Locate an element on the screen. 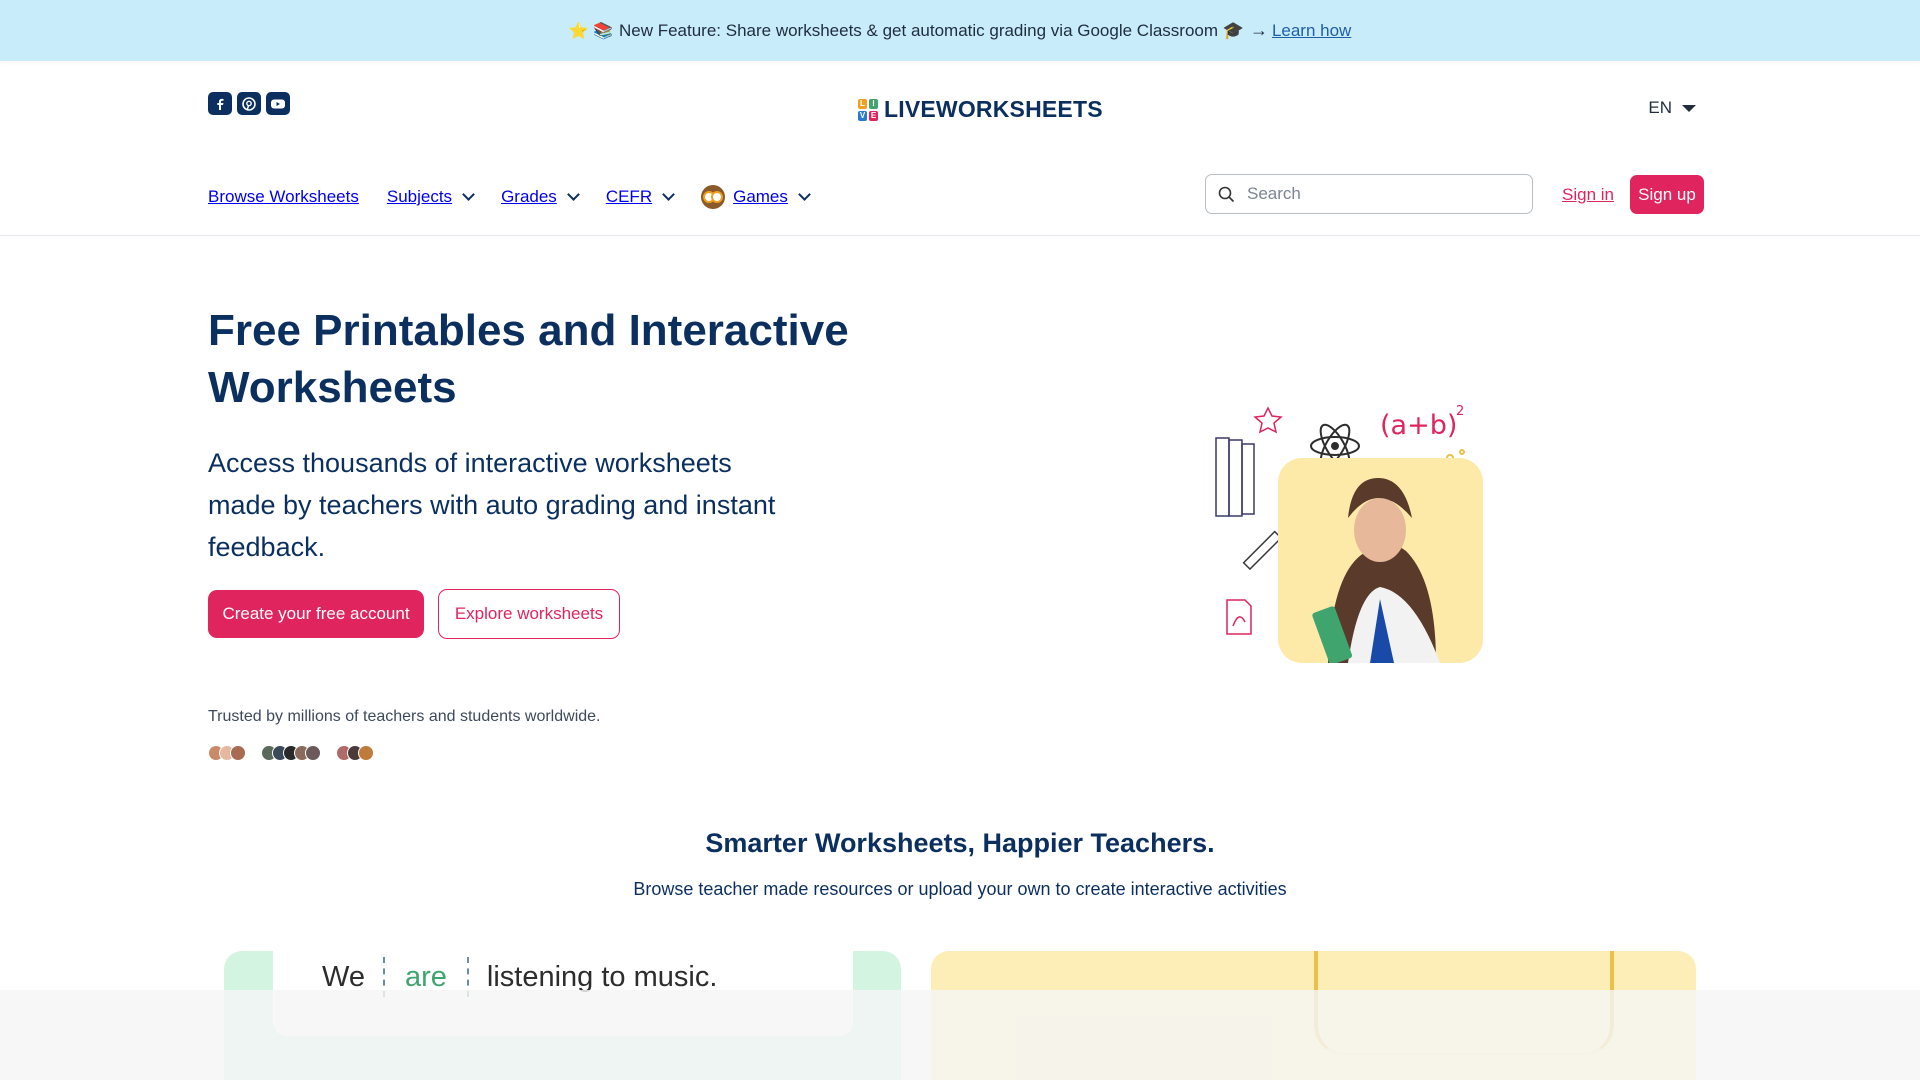 This screenshot has width=1920, height=1080. search-box is located at coordinates (1369, 194).